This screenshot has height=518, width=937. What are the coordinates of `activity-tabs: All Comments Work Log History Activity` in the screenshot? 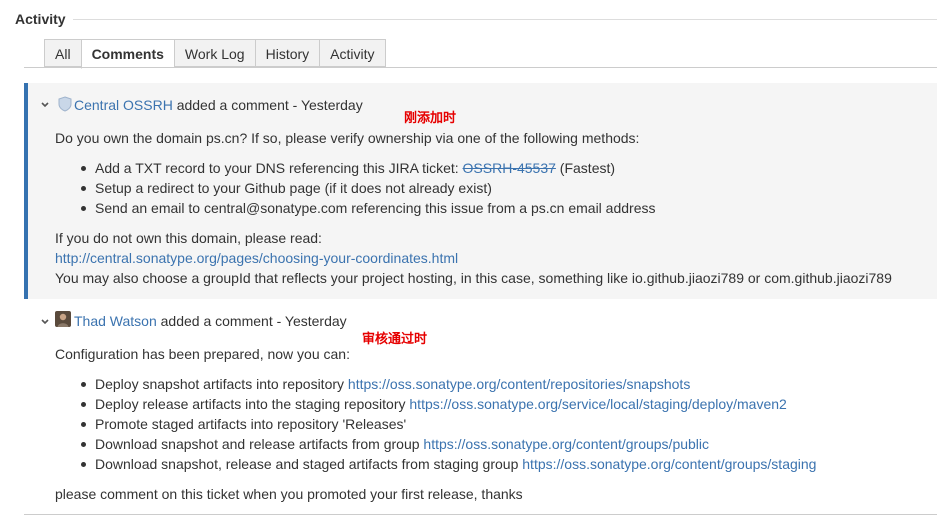 It's located at (215, 54).